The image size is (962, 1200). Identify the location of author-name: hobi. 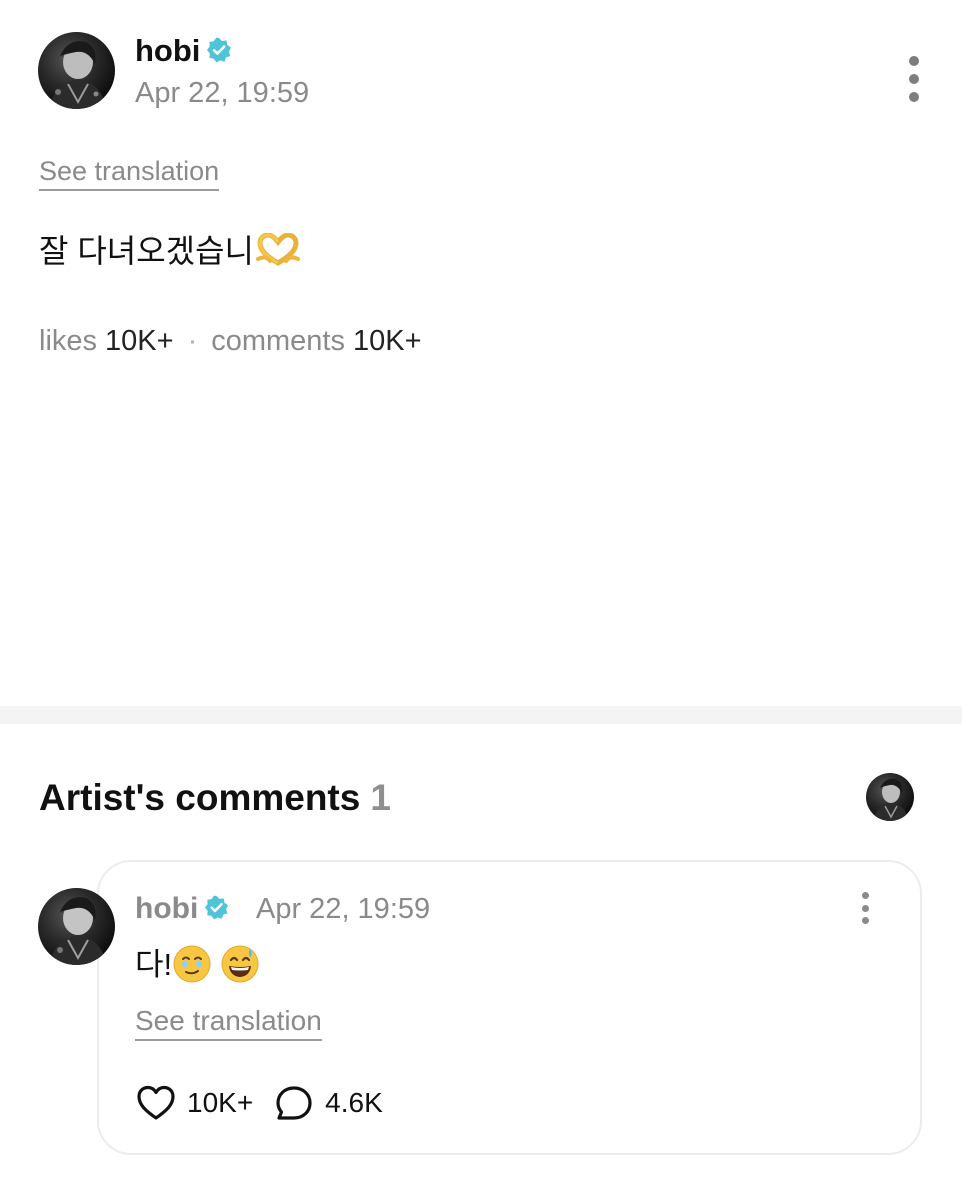
(183, 51).